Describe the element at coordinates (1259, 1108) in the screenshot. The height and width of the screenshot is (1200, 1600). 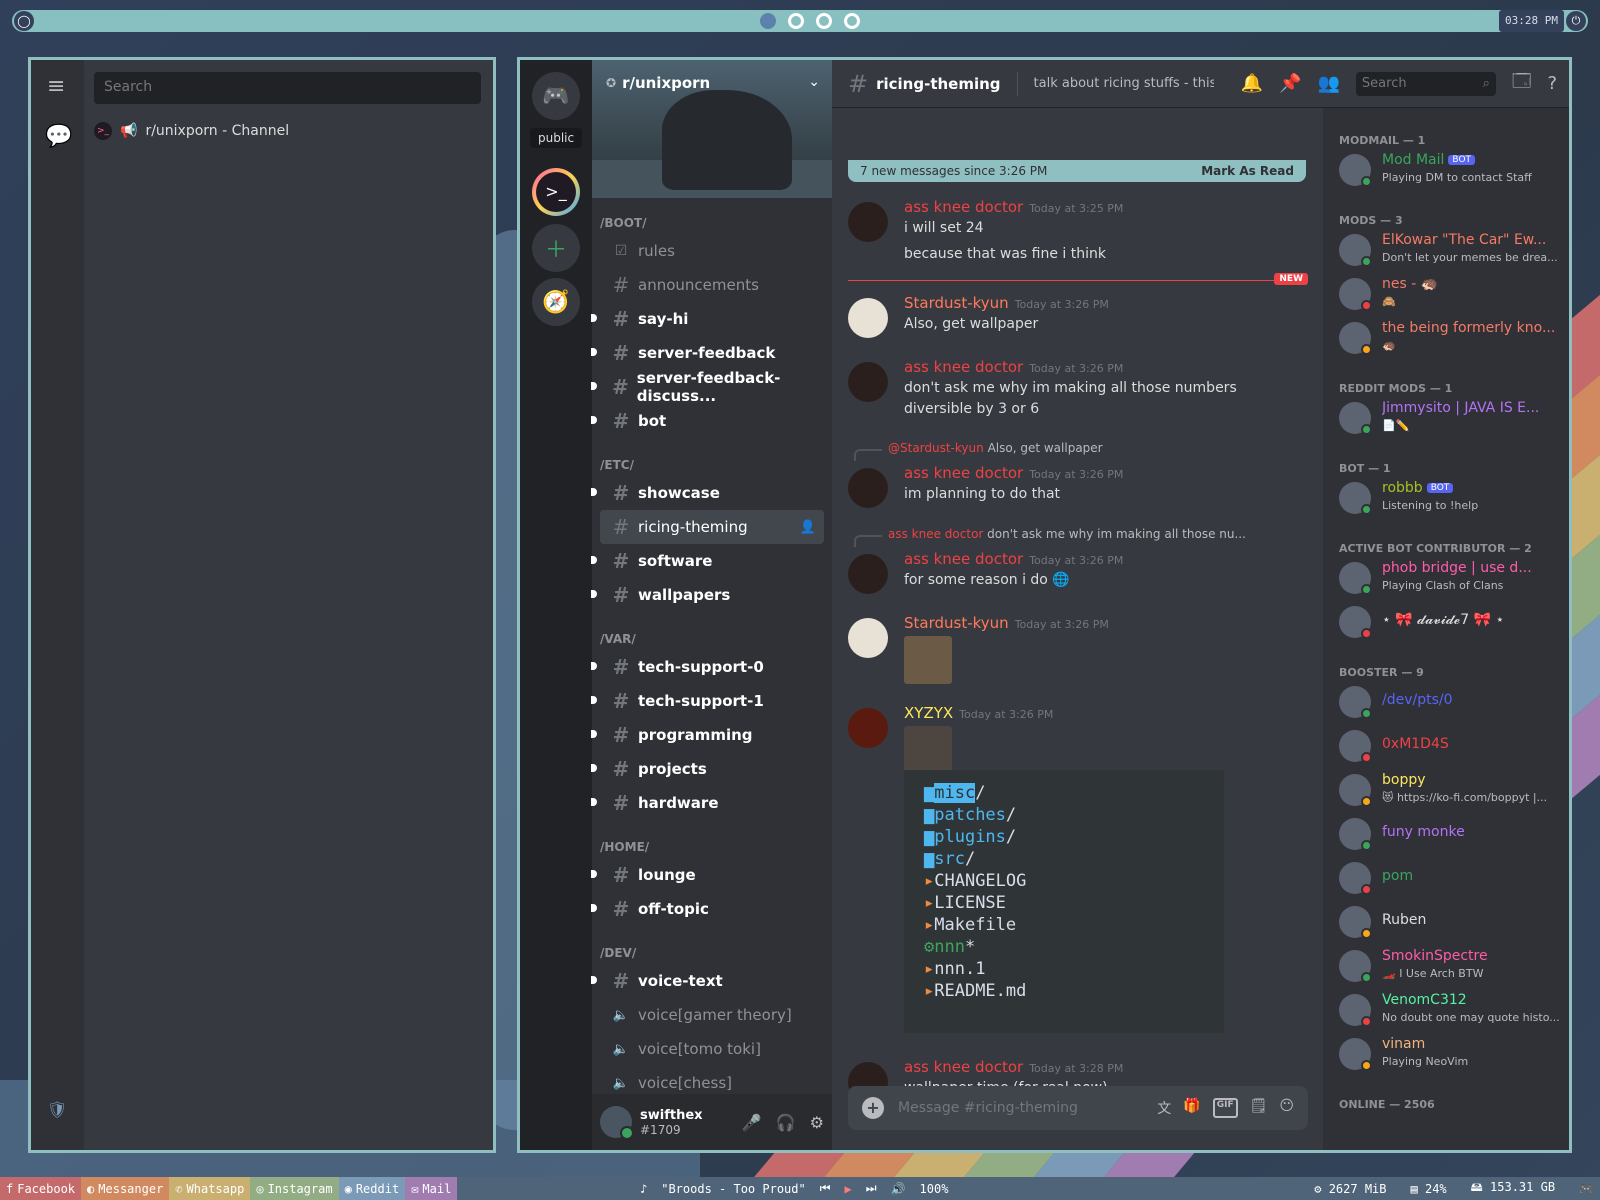
I see `sticker-icon: 🗒` at that location.